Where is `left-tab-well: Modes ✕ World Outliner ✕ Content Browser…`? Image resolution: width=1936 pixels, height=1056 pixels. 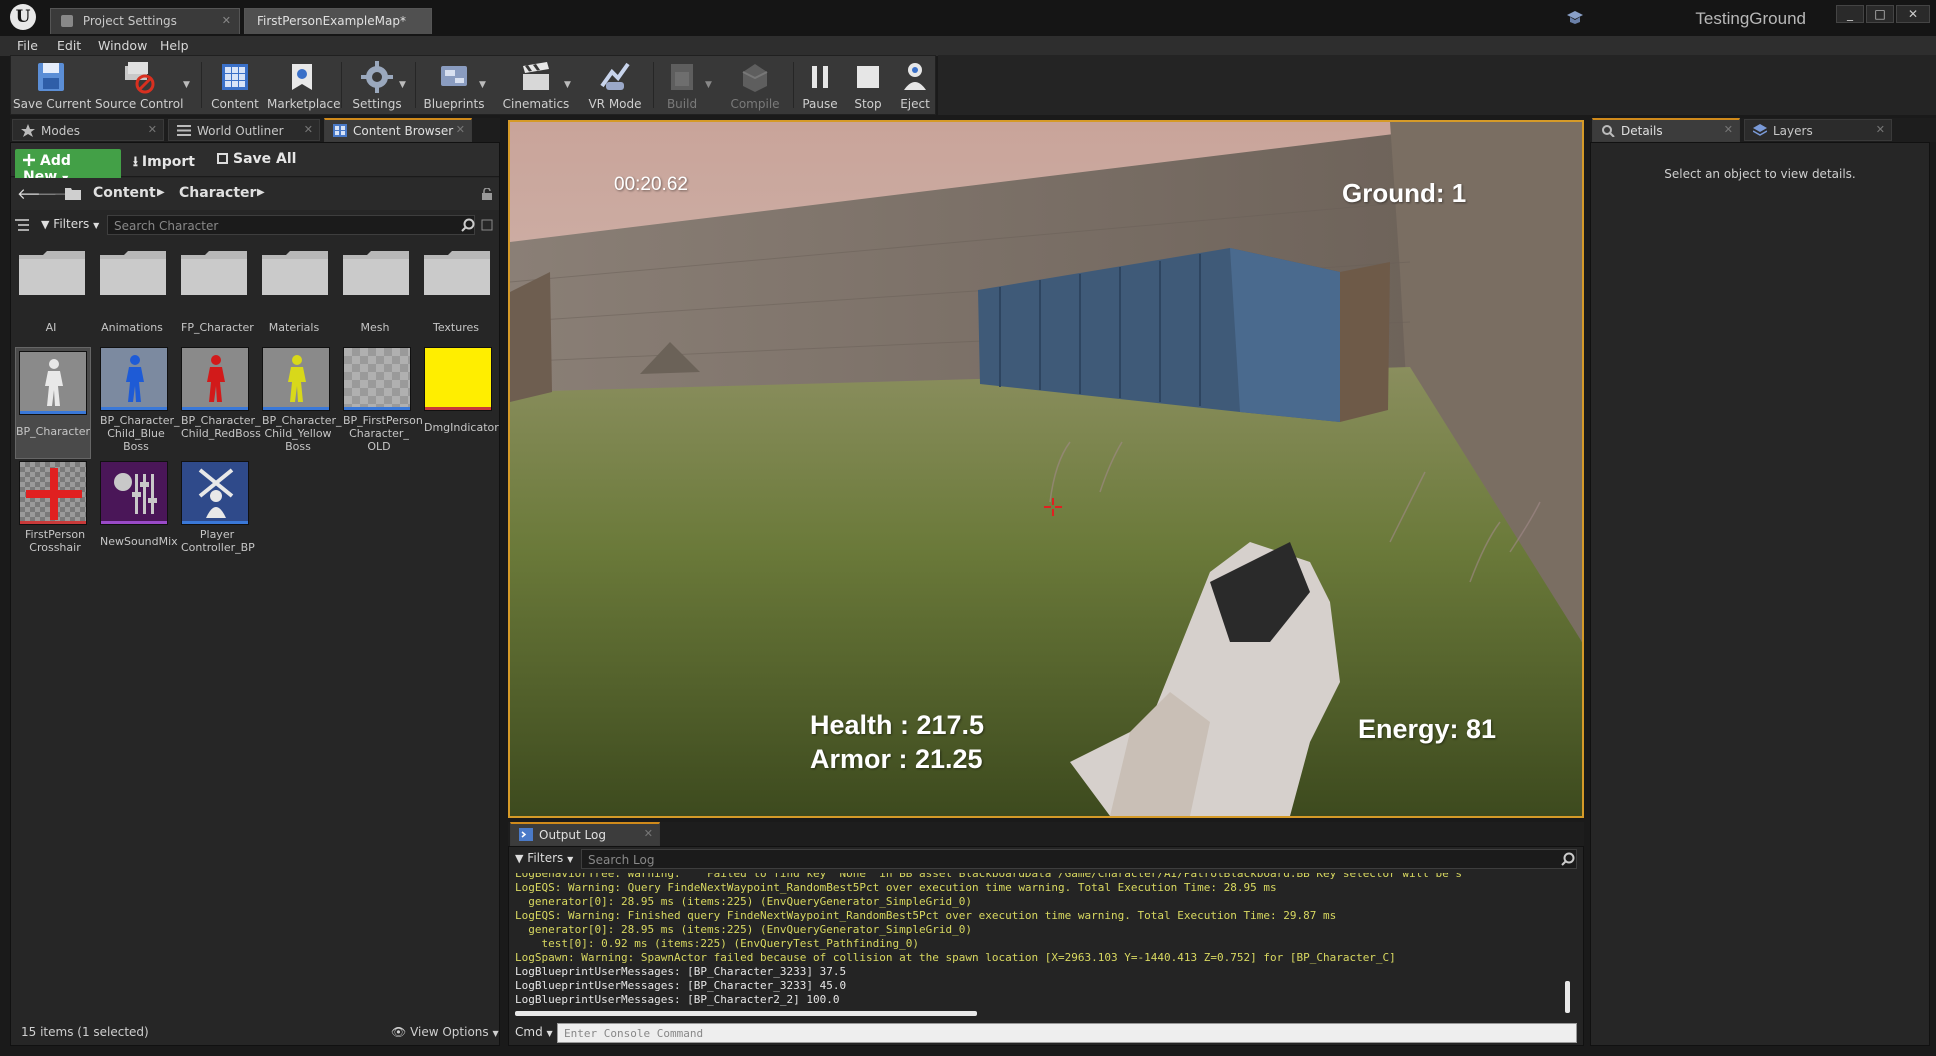 left-tab-well: Modes ✕ World Outliner ✕ Content Browser… is located at coordinates (255, 130).